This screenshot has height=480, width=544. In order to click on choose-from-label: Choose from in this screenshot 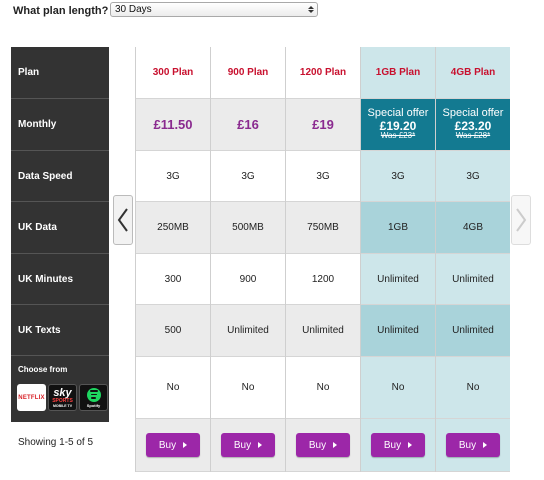, I will do `click(43, 369)`.